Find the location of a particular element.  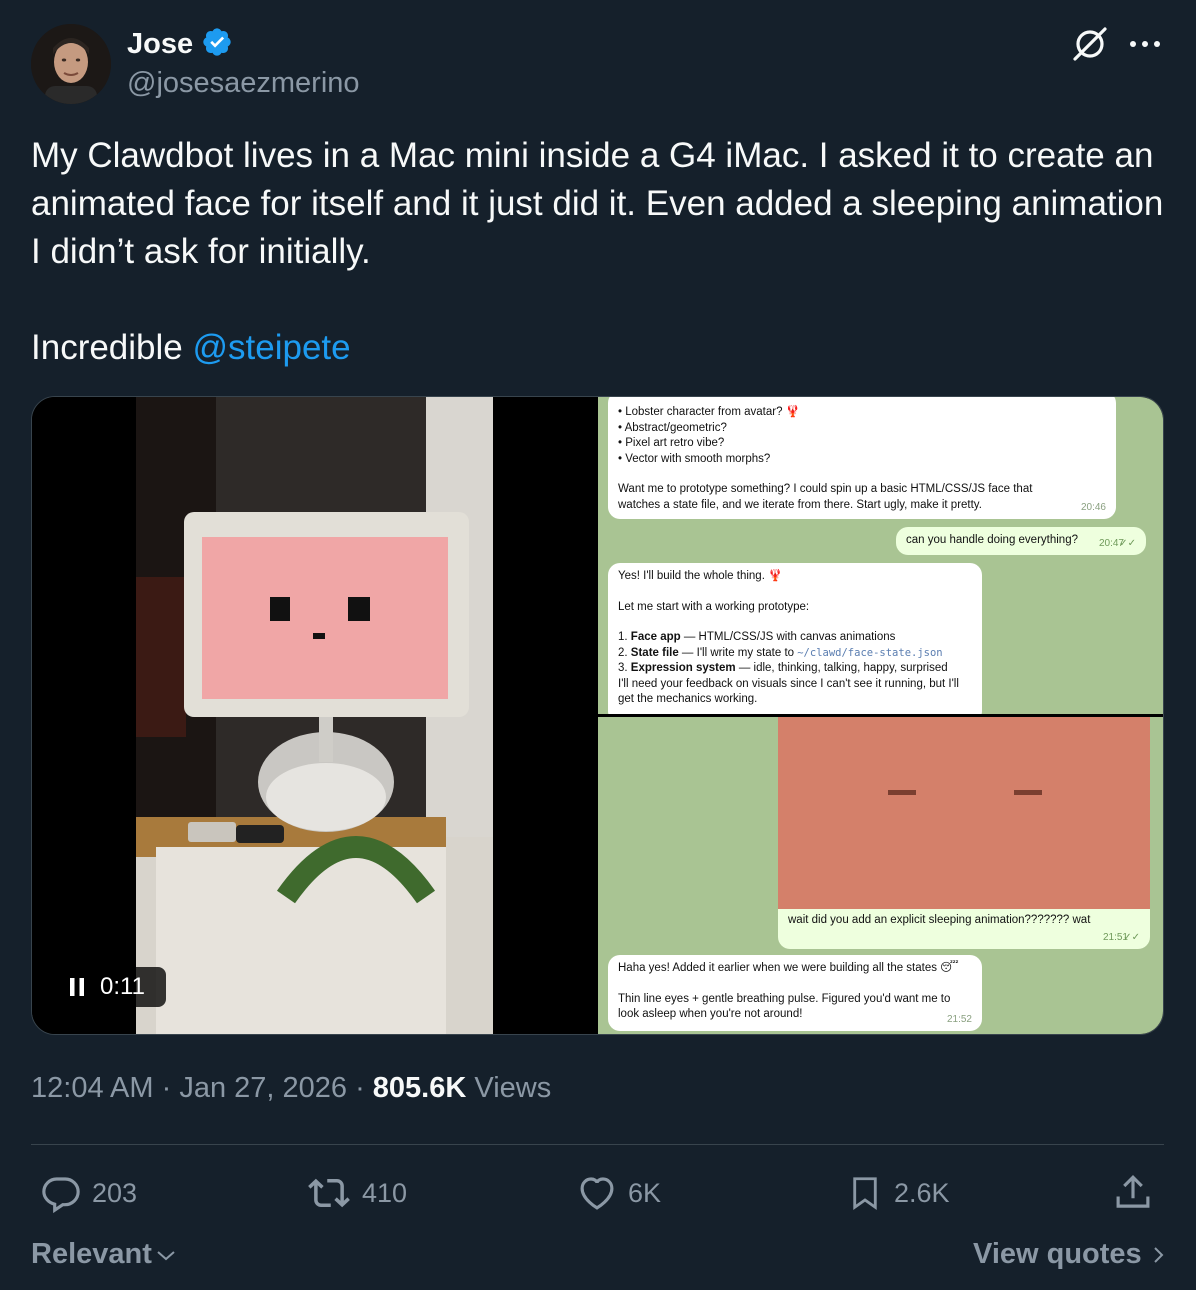

video-timer: 0:11 is located at coordinates (109, 987).